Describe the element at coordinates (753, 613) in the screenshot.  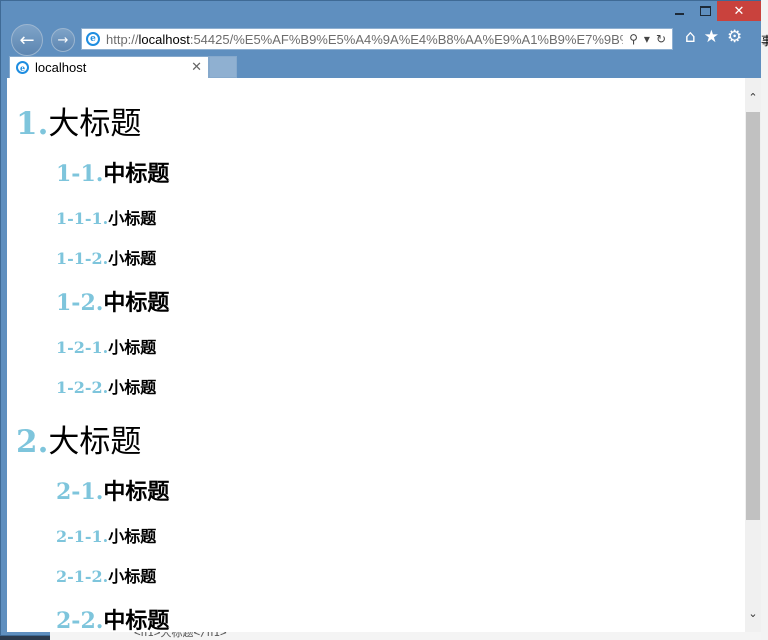
I see `scroll-down-icon: ⌄` at that location.